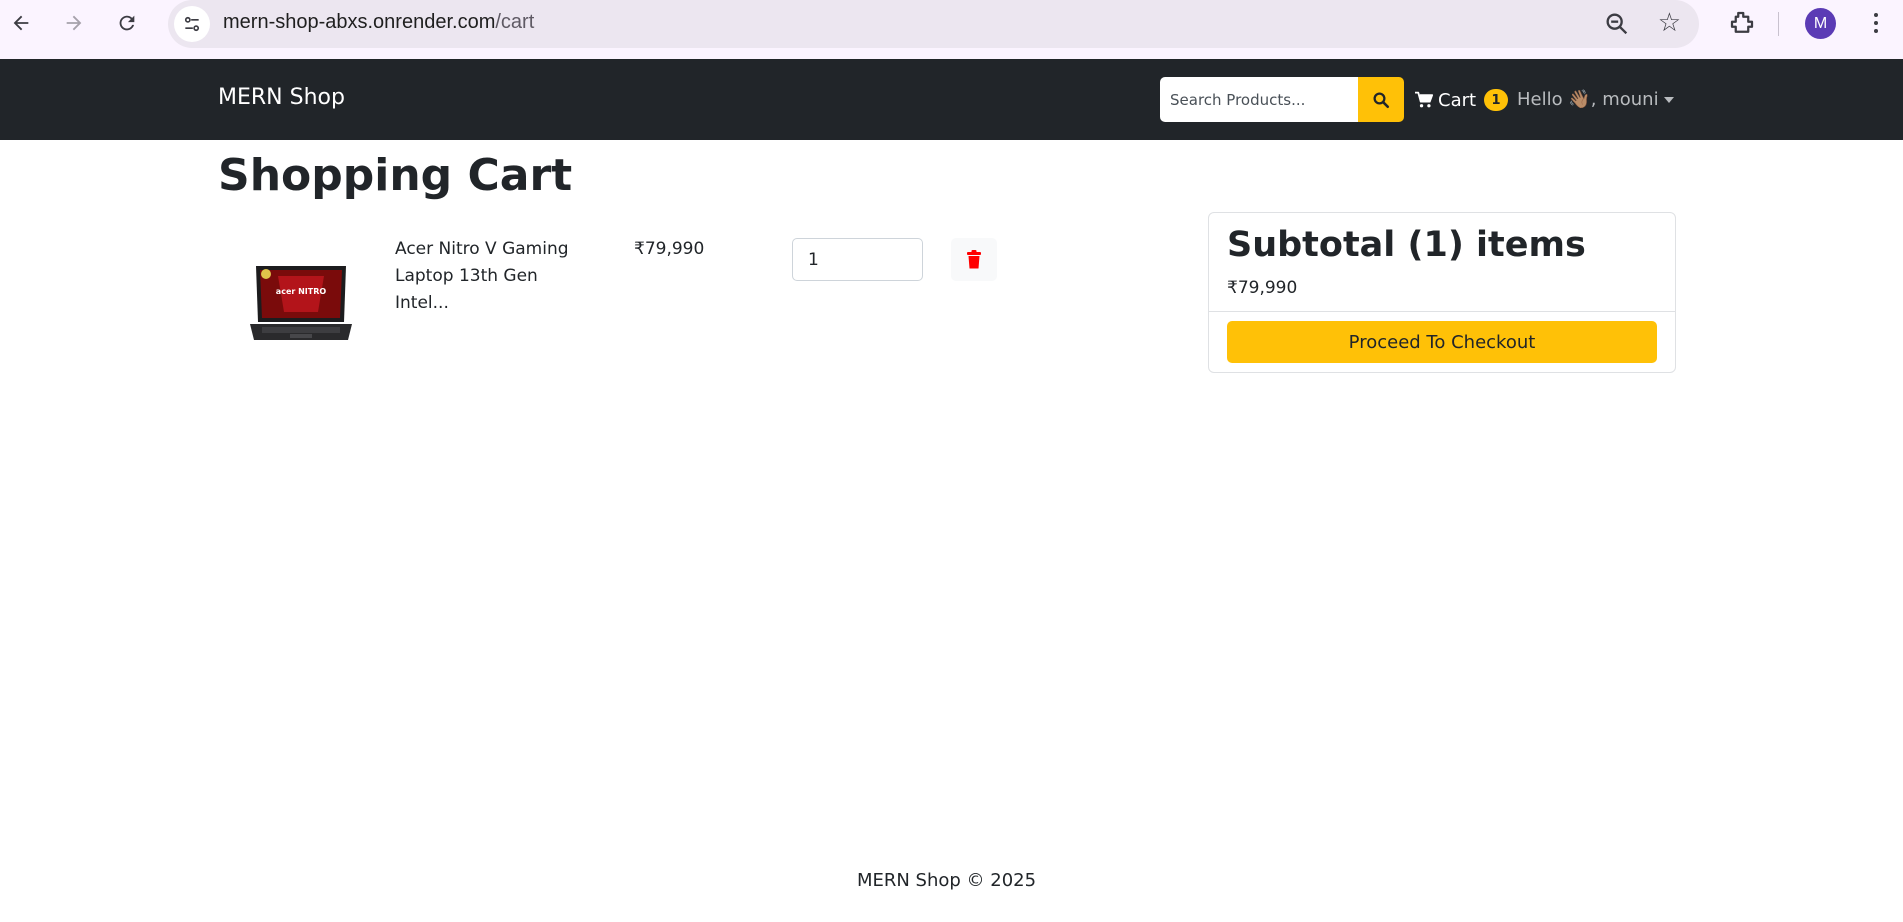 The height and width of the screenshot is (922, 1903). Describe the element at coordinates (1820, 23) in the screenshot. I see `profile-avatar: M` at that location.